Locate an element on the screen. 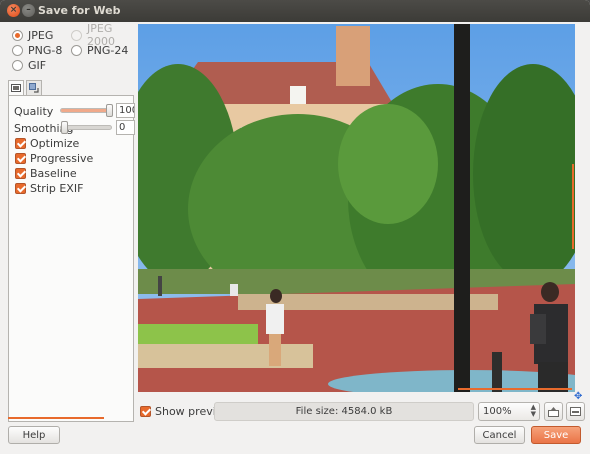 The image size is (590, 454). format-jpeg-radio is located at coordinates (17, 35).